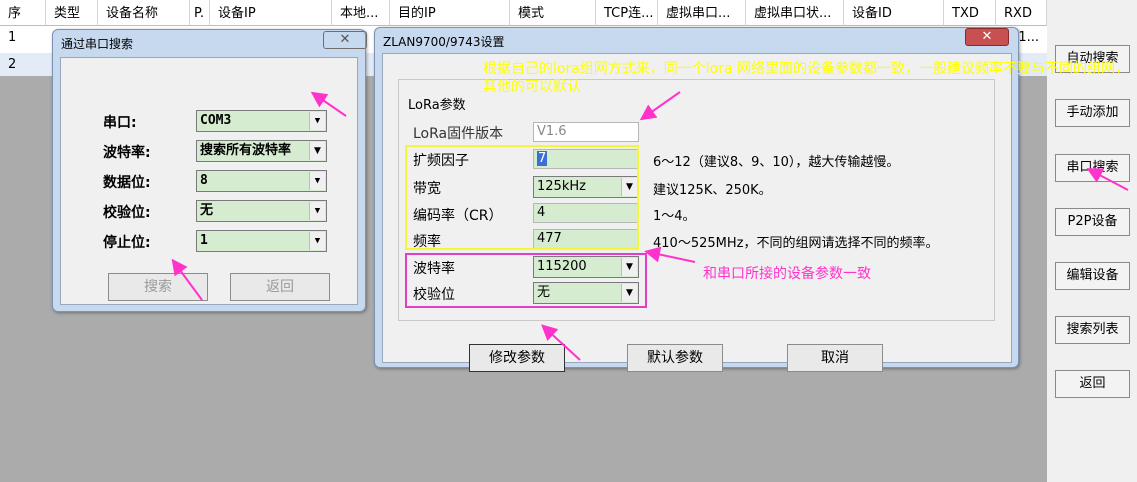 This screenshot has width=1137, height=482. What do you see at coordinates (835, 358) in the screenshot?
I see `cancel-button: 取消` at bounding box center [835, 358].